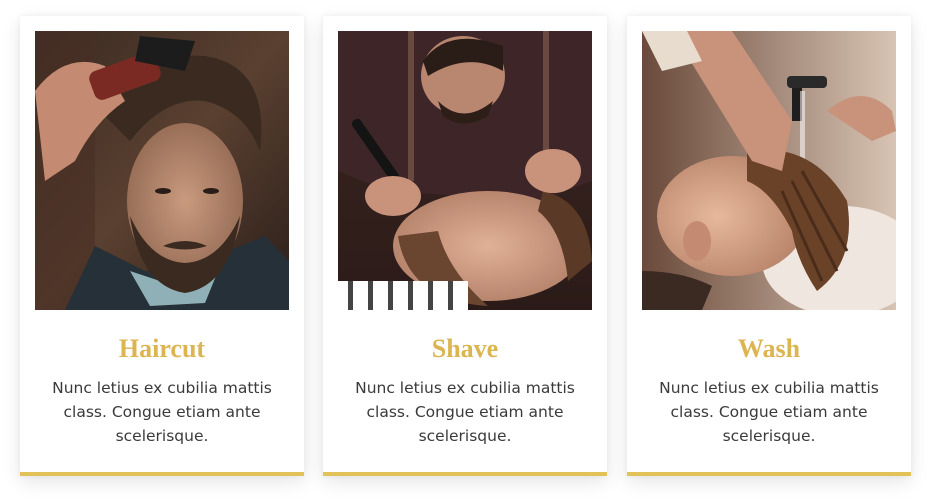 This screenshot has width=931, height=503. I want to click on service-title: Wash, so click(769, 348).